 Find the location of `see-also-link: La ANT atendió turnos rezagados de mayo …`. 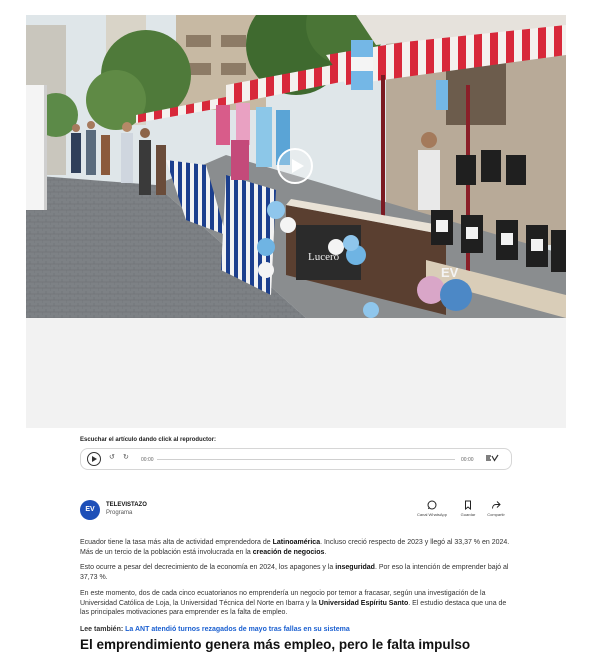

see-also-link: La ANT atendió turnos rezagados de mayo … is located at coordinates (237, 629).